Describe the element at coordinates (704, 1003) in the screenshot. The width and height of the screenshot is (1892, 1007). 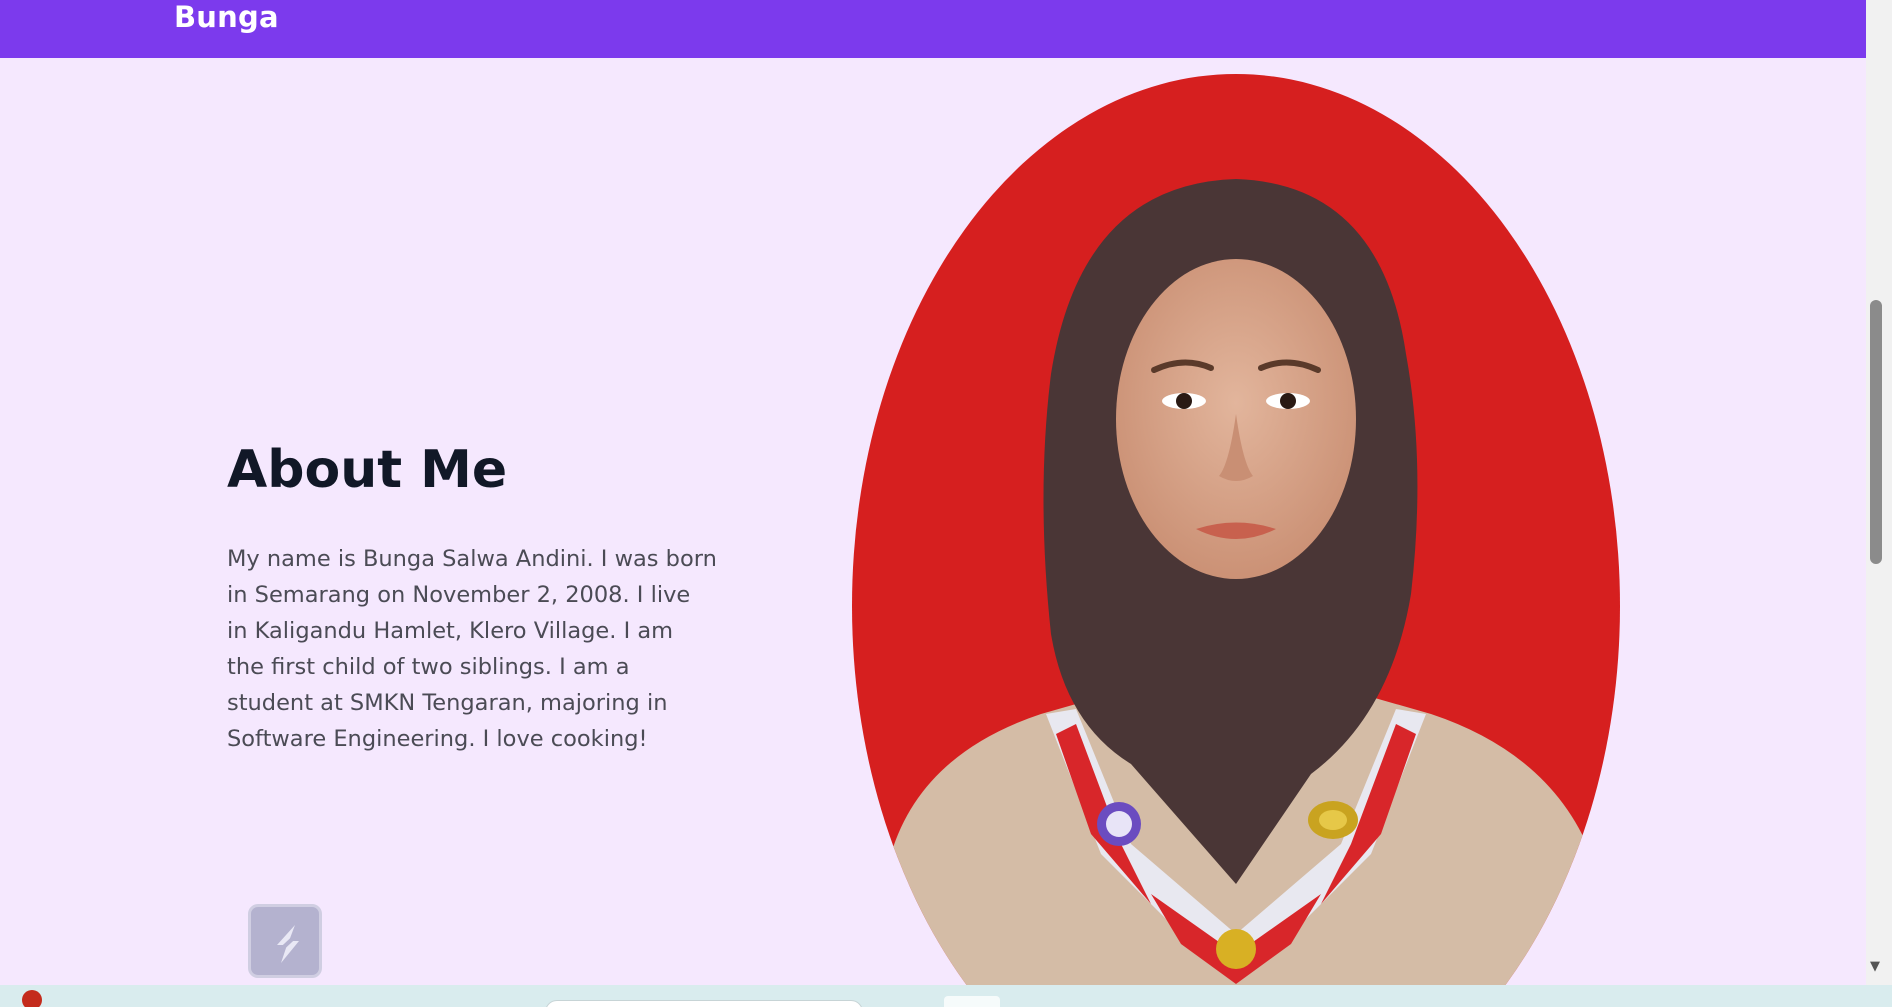
I see `taskbar-search-box` at that location.